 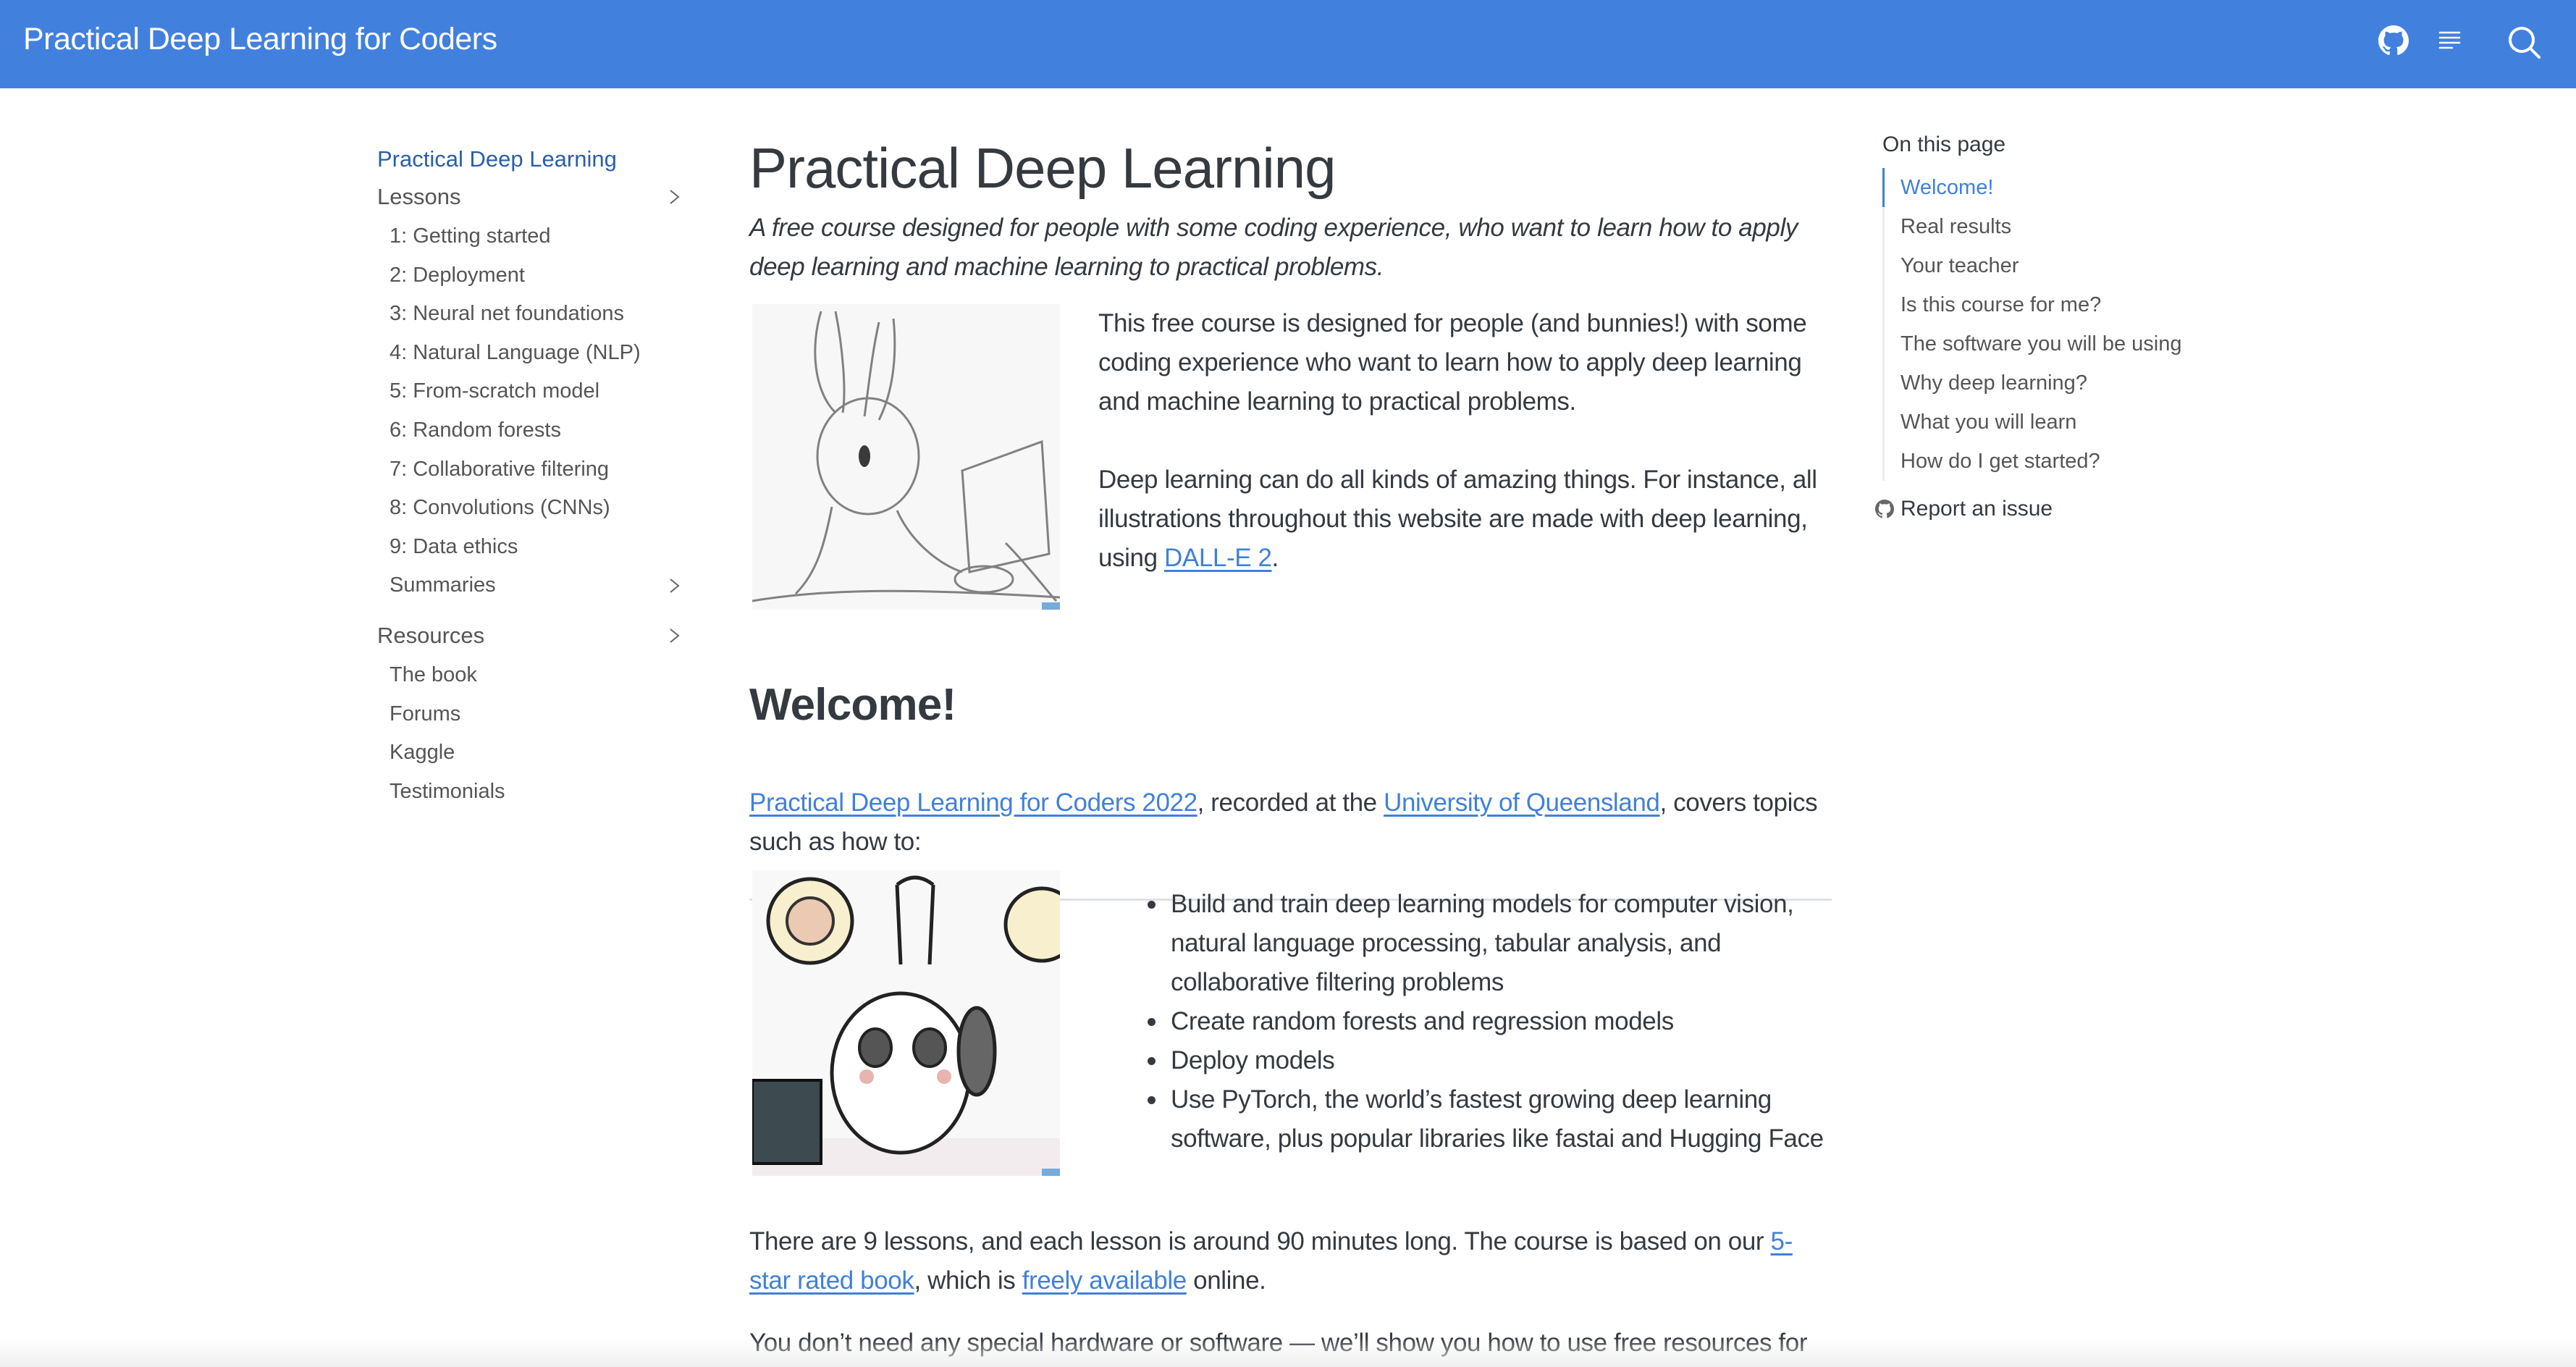 What do you see at coordinates (2450, 40) in the screenshot?
I see `toc-icon` at bounding box center [2450, 40].